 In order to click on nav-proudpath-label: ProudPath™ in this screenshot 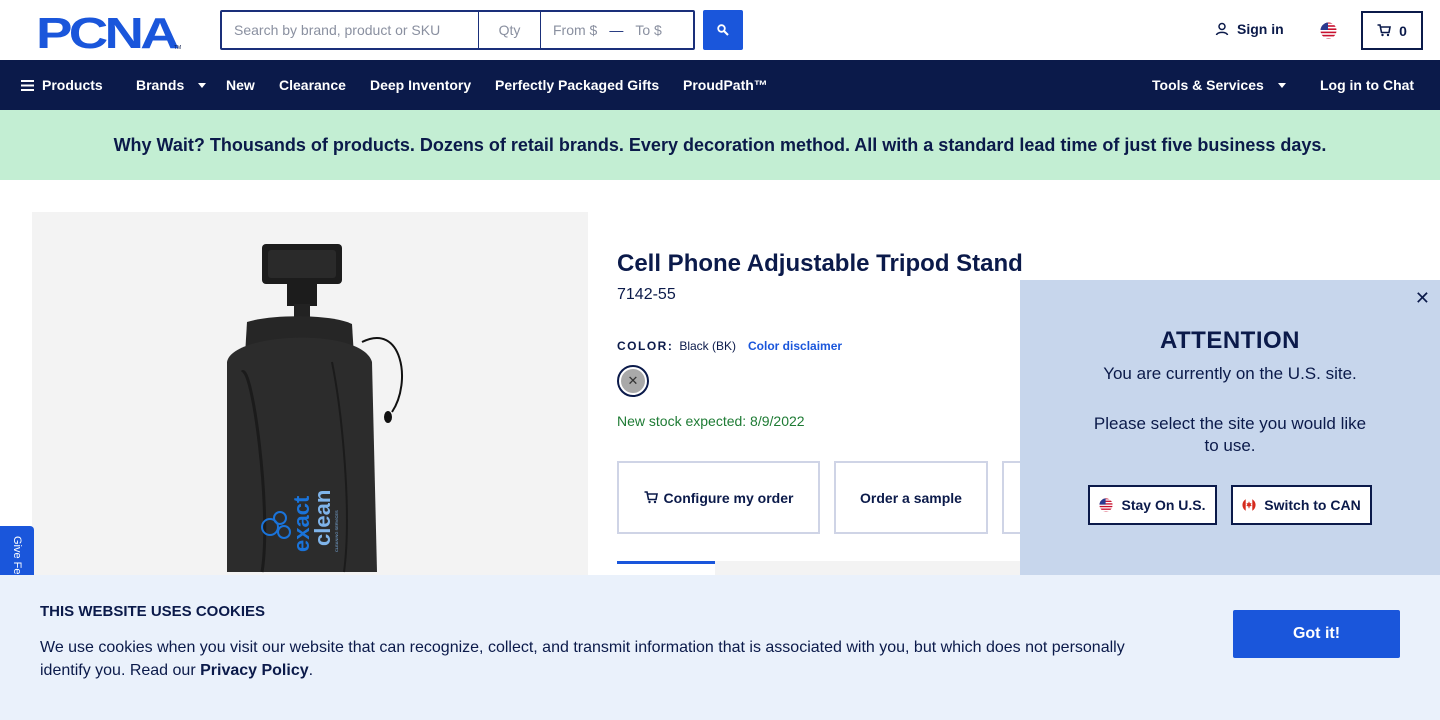, I will do `click(725, 85)`.